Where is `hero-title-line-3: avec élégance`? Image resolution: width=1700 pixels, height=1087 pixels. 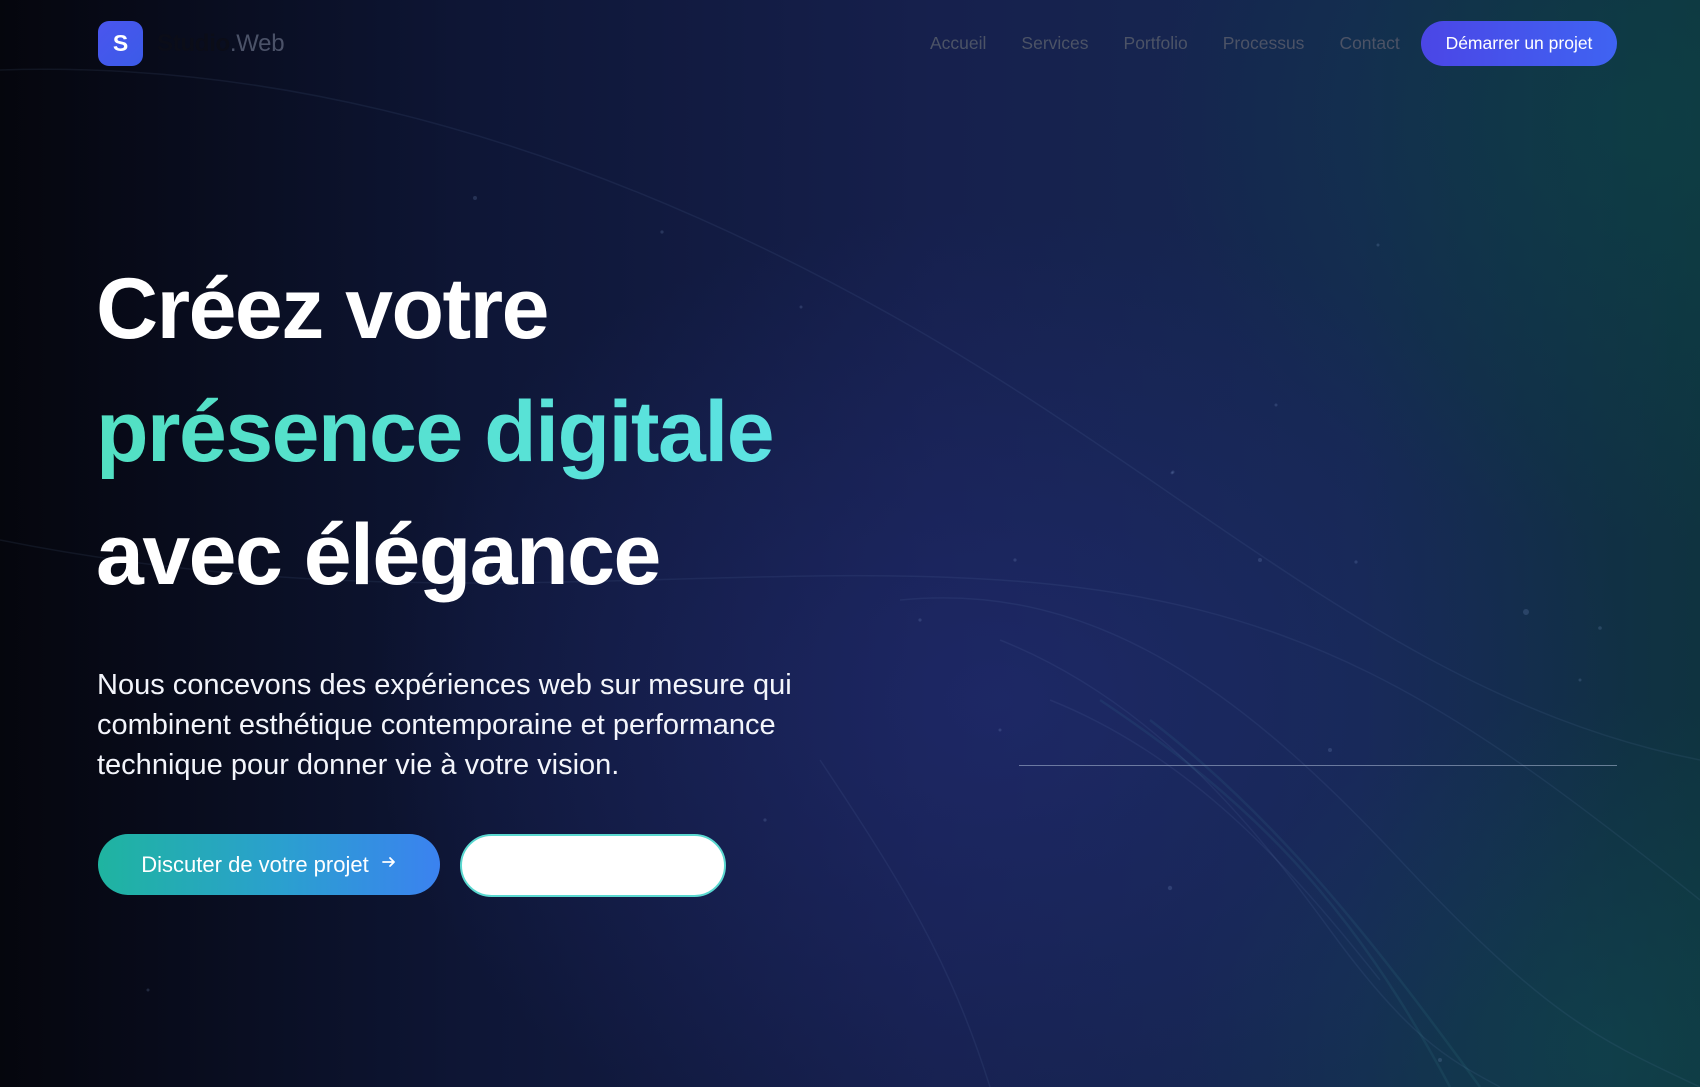 hero-title-line-3: avec élégance is located at coordinates (378, 555).